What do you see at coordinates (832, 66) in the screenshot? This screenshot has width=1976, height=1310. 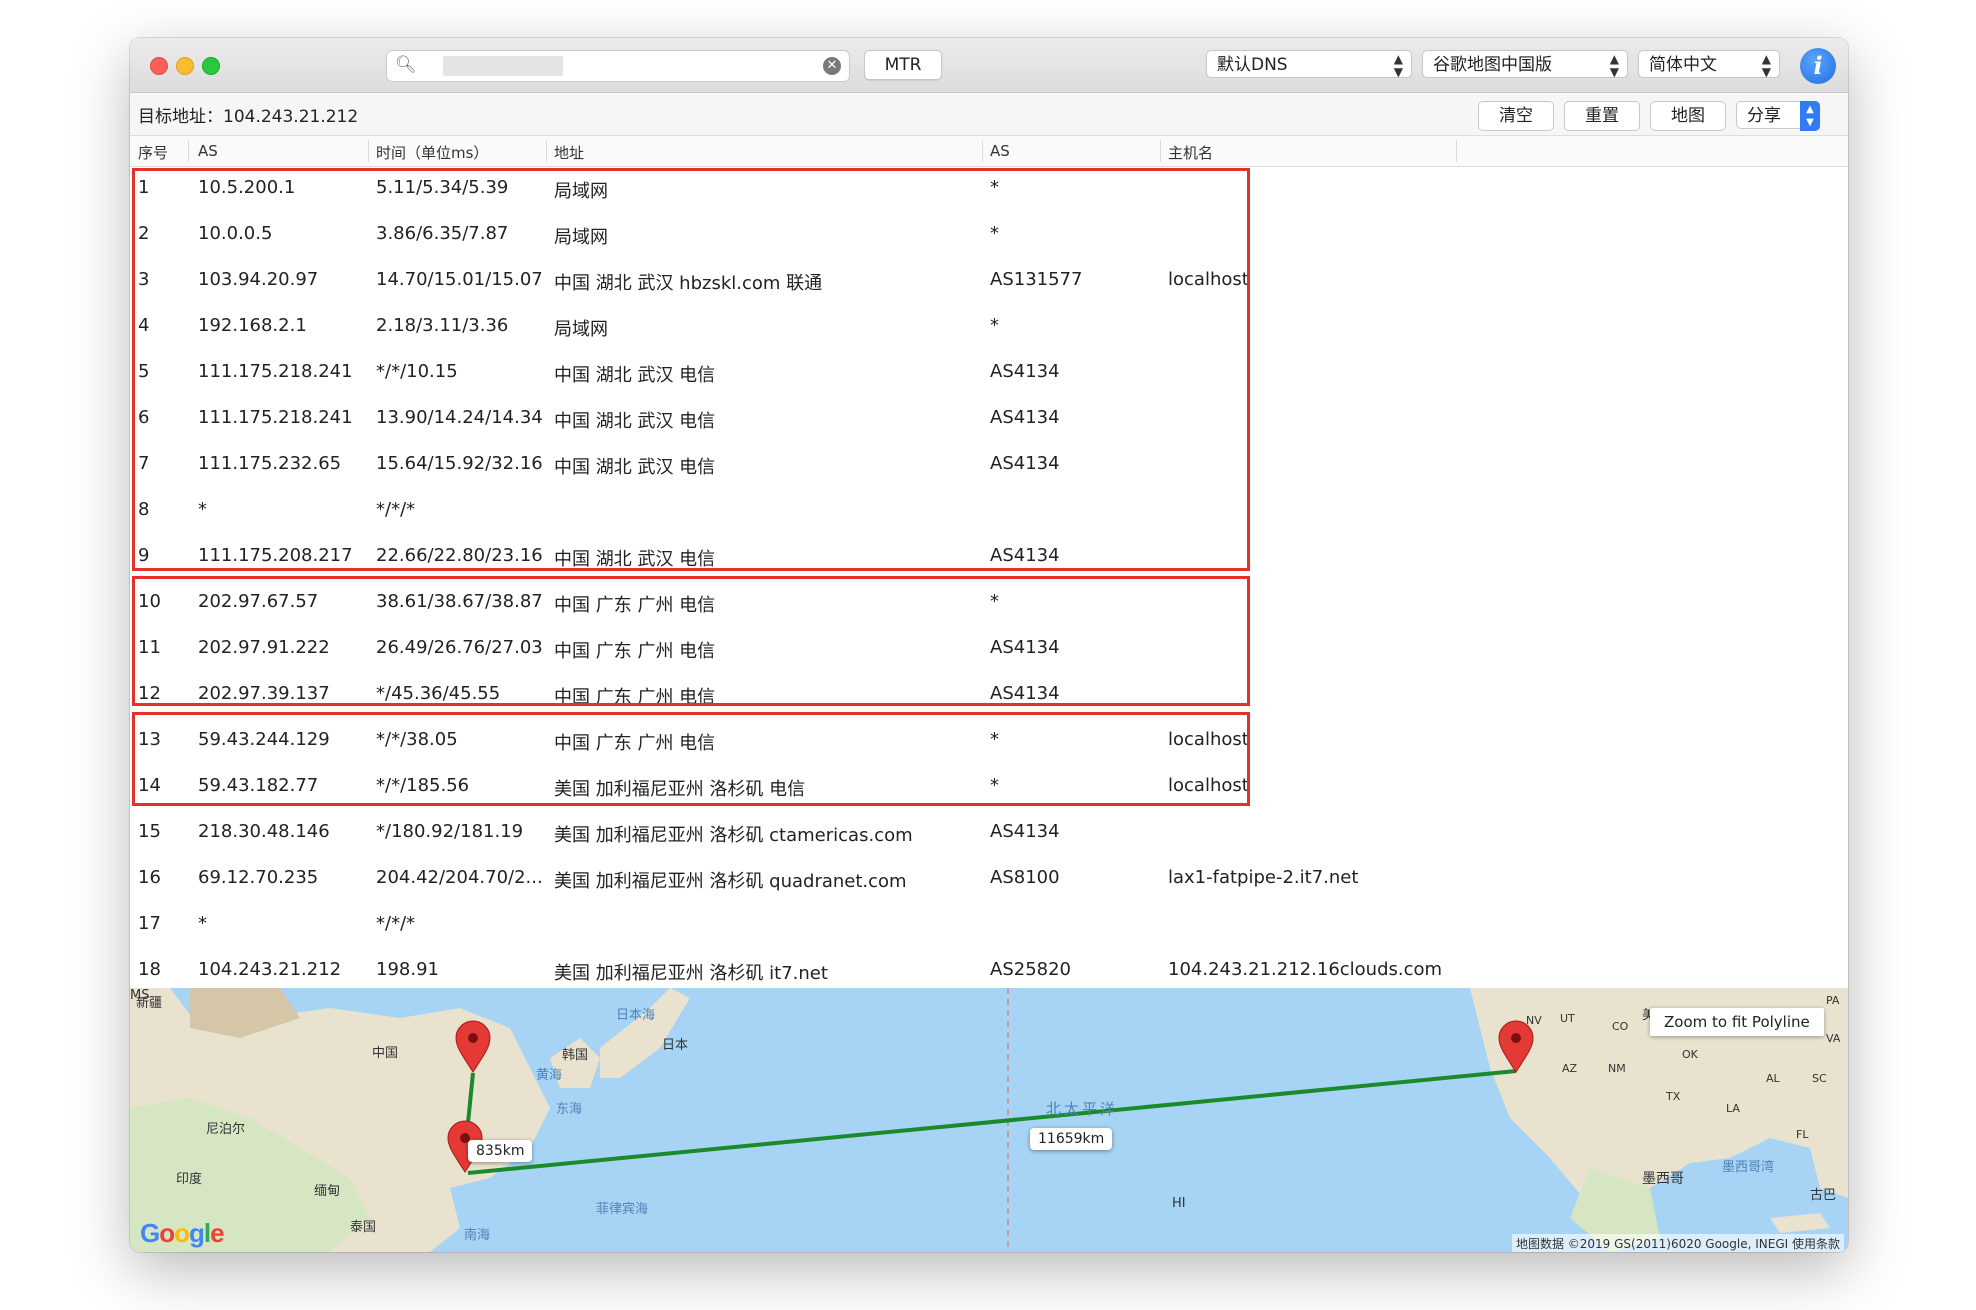 I see `clear-search-icon: ✕` at bounding box center [832, 66].